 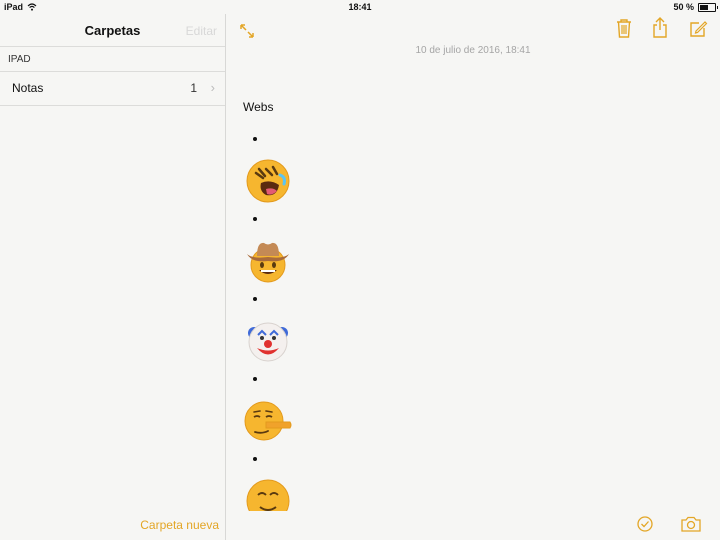 I want to click on face-emoji-icon, so click(x=268, y=495).